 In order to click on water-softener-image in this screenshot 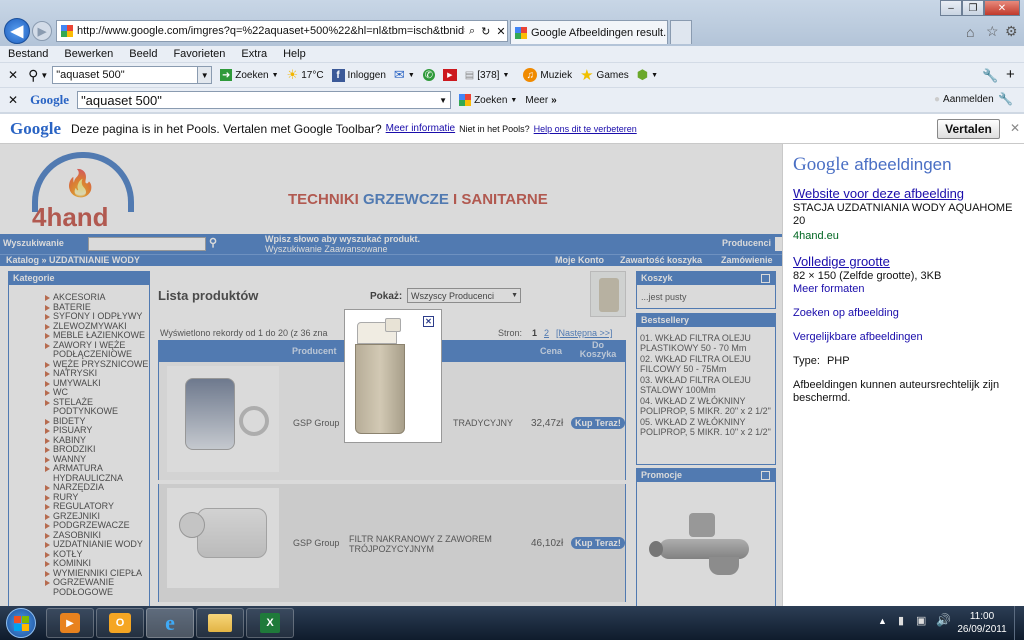, I will do `click(383, 377)`.